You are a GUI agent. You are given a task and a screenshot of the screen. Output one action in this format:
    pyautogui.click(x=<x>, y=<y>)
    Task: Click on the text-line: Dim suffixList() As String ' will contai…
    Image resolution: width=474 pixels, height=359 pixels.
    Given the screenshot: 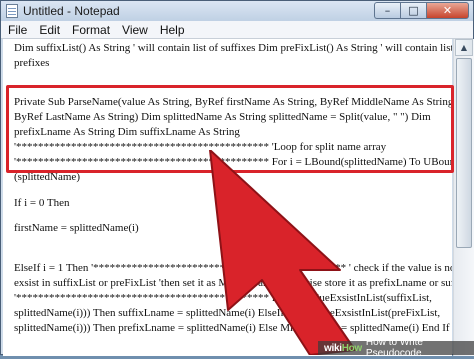 What is the action you would take?
    pyautogui.click(x=233, y=48)
    